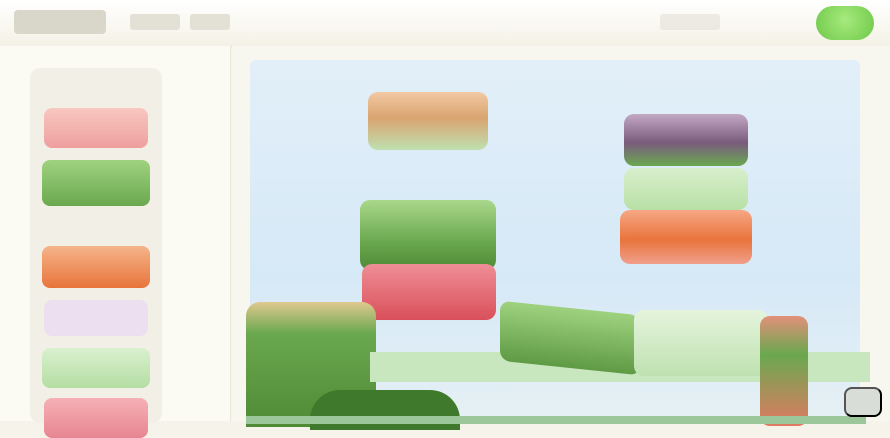 This screenshot has height=438, width=890. What do you see at coordinates (428, 121) in the screenshot?
I see `floating-block-sand` at bounding box center [428, 121].